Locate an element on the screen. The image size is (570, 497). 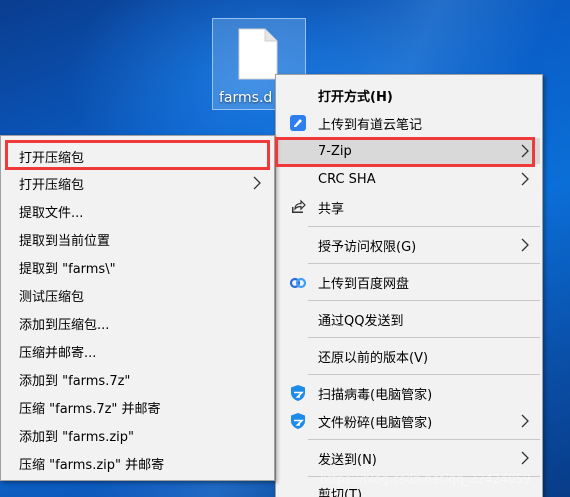
menu-item-grant-access: 授予访问权限(G) is located at coordinates (409, 245).